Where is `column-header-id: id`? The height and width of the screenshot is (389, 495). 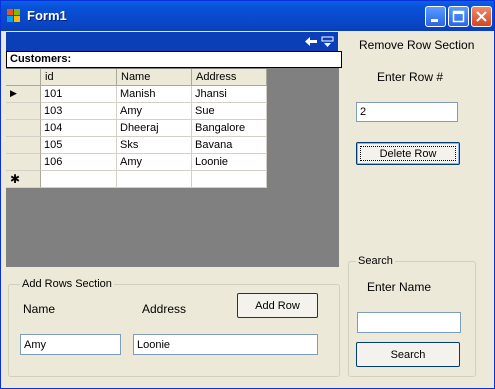 column-header-id: id is located at coordinates (79, 77).